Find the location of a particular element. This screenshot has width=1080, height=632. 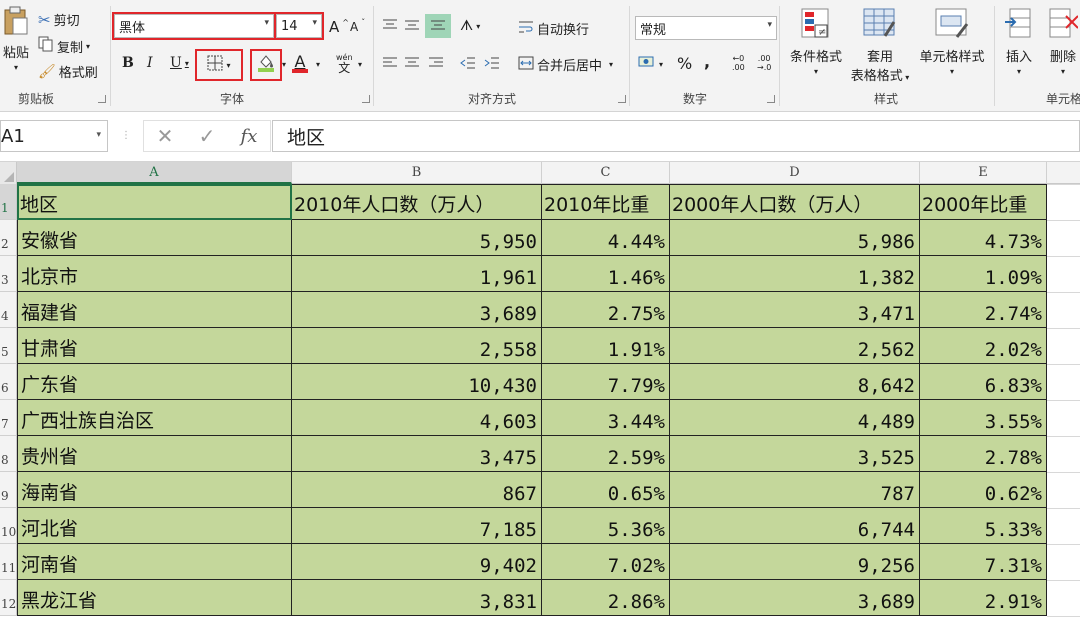

data-cell: 2,558 is located at coordinates (417, 346).